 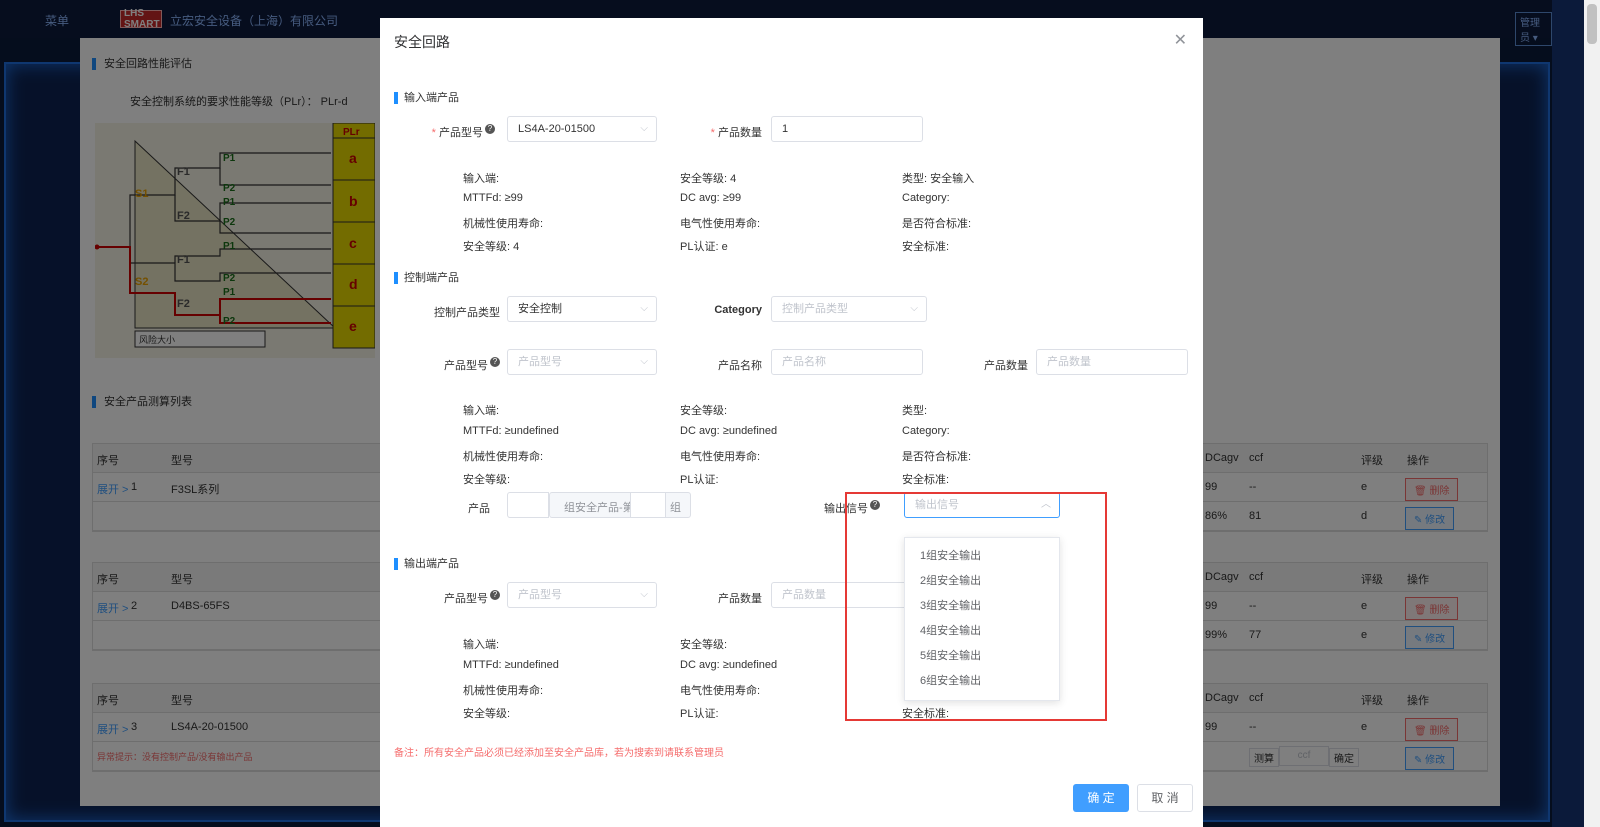 I want to click on ctrl-model-placeholder: 产品型号, so click(x=540, y=362).